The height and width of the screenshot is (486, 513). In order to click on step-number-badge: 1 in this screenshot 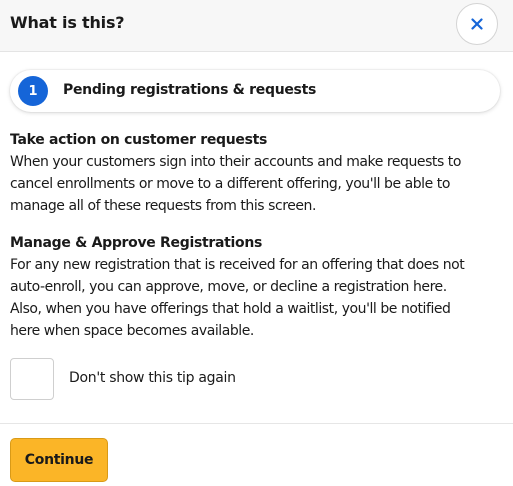, I will do `click(33, 91)`.